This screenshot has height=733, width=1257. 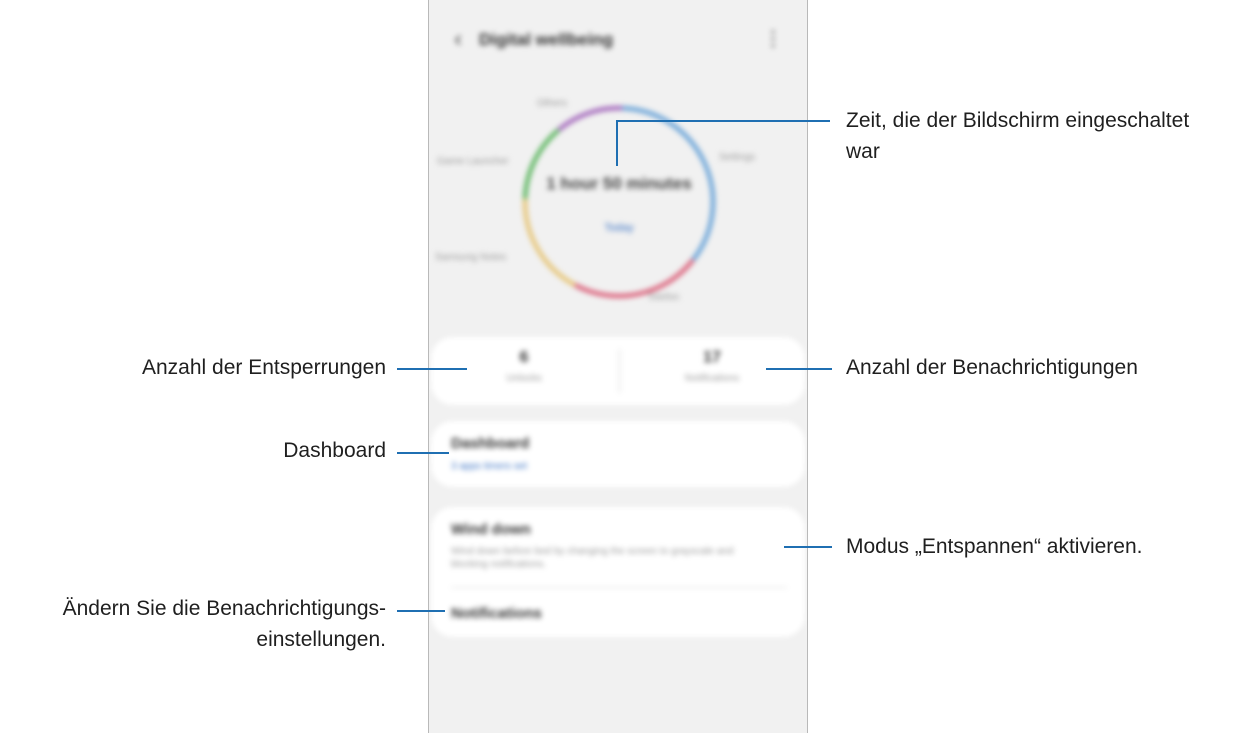 What do you see at coordinates (473, 161) in the screenshot?
I see `category-label-game: Game Launcher` at bounding box center [473, 161].